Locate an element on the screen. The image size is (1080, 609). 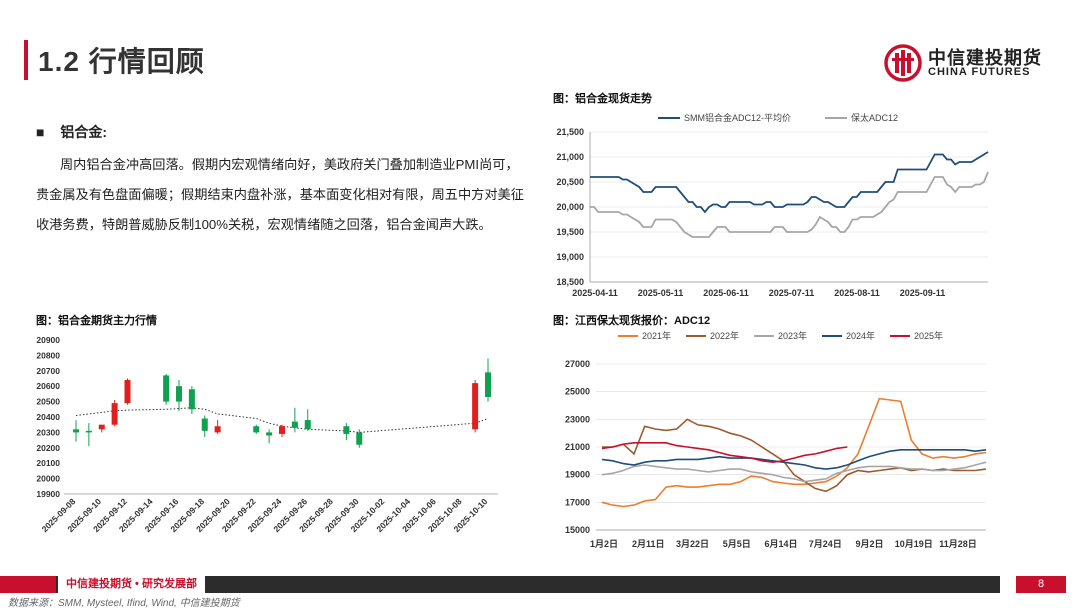
y-tick-label: 23000 is located at coordinates (577, 419).